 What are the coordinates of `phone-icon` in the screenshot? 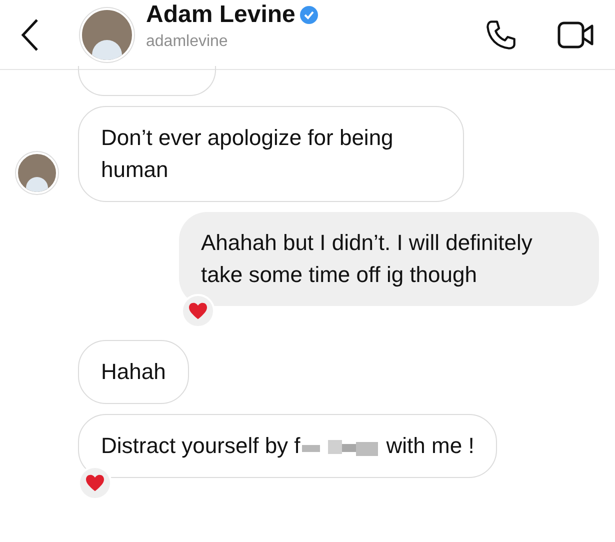 It's located at (501, 35).